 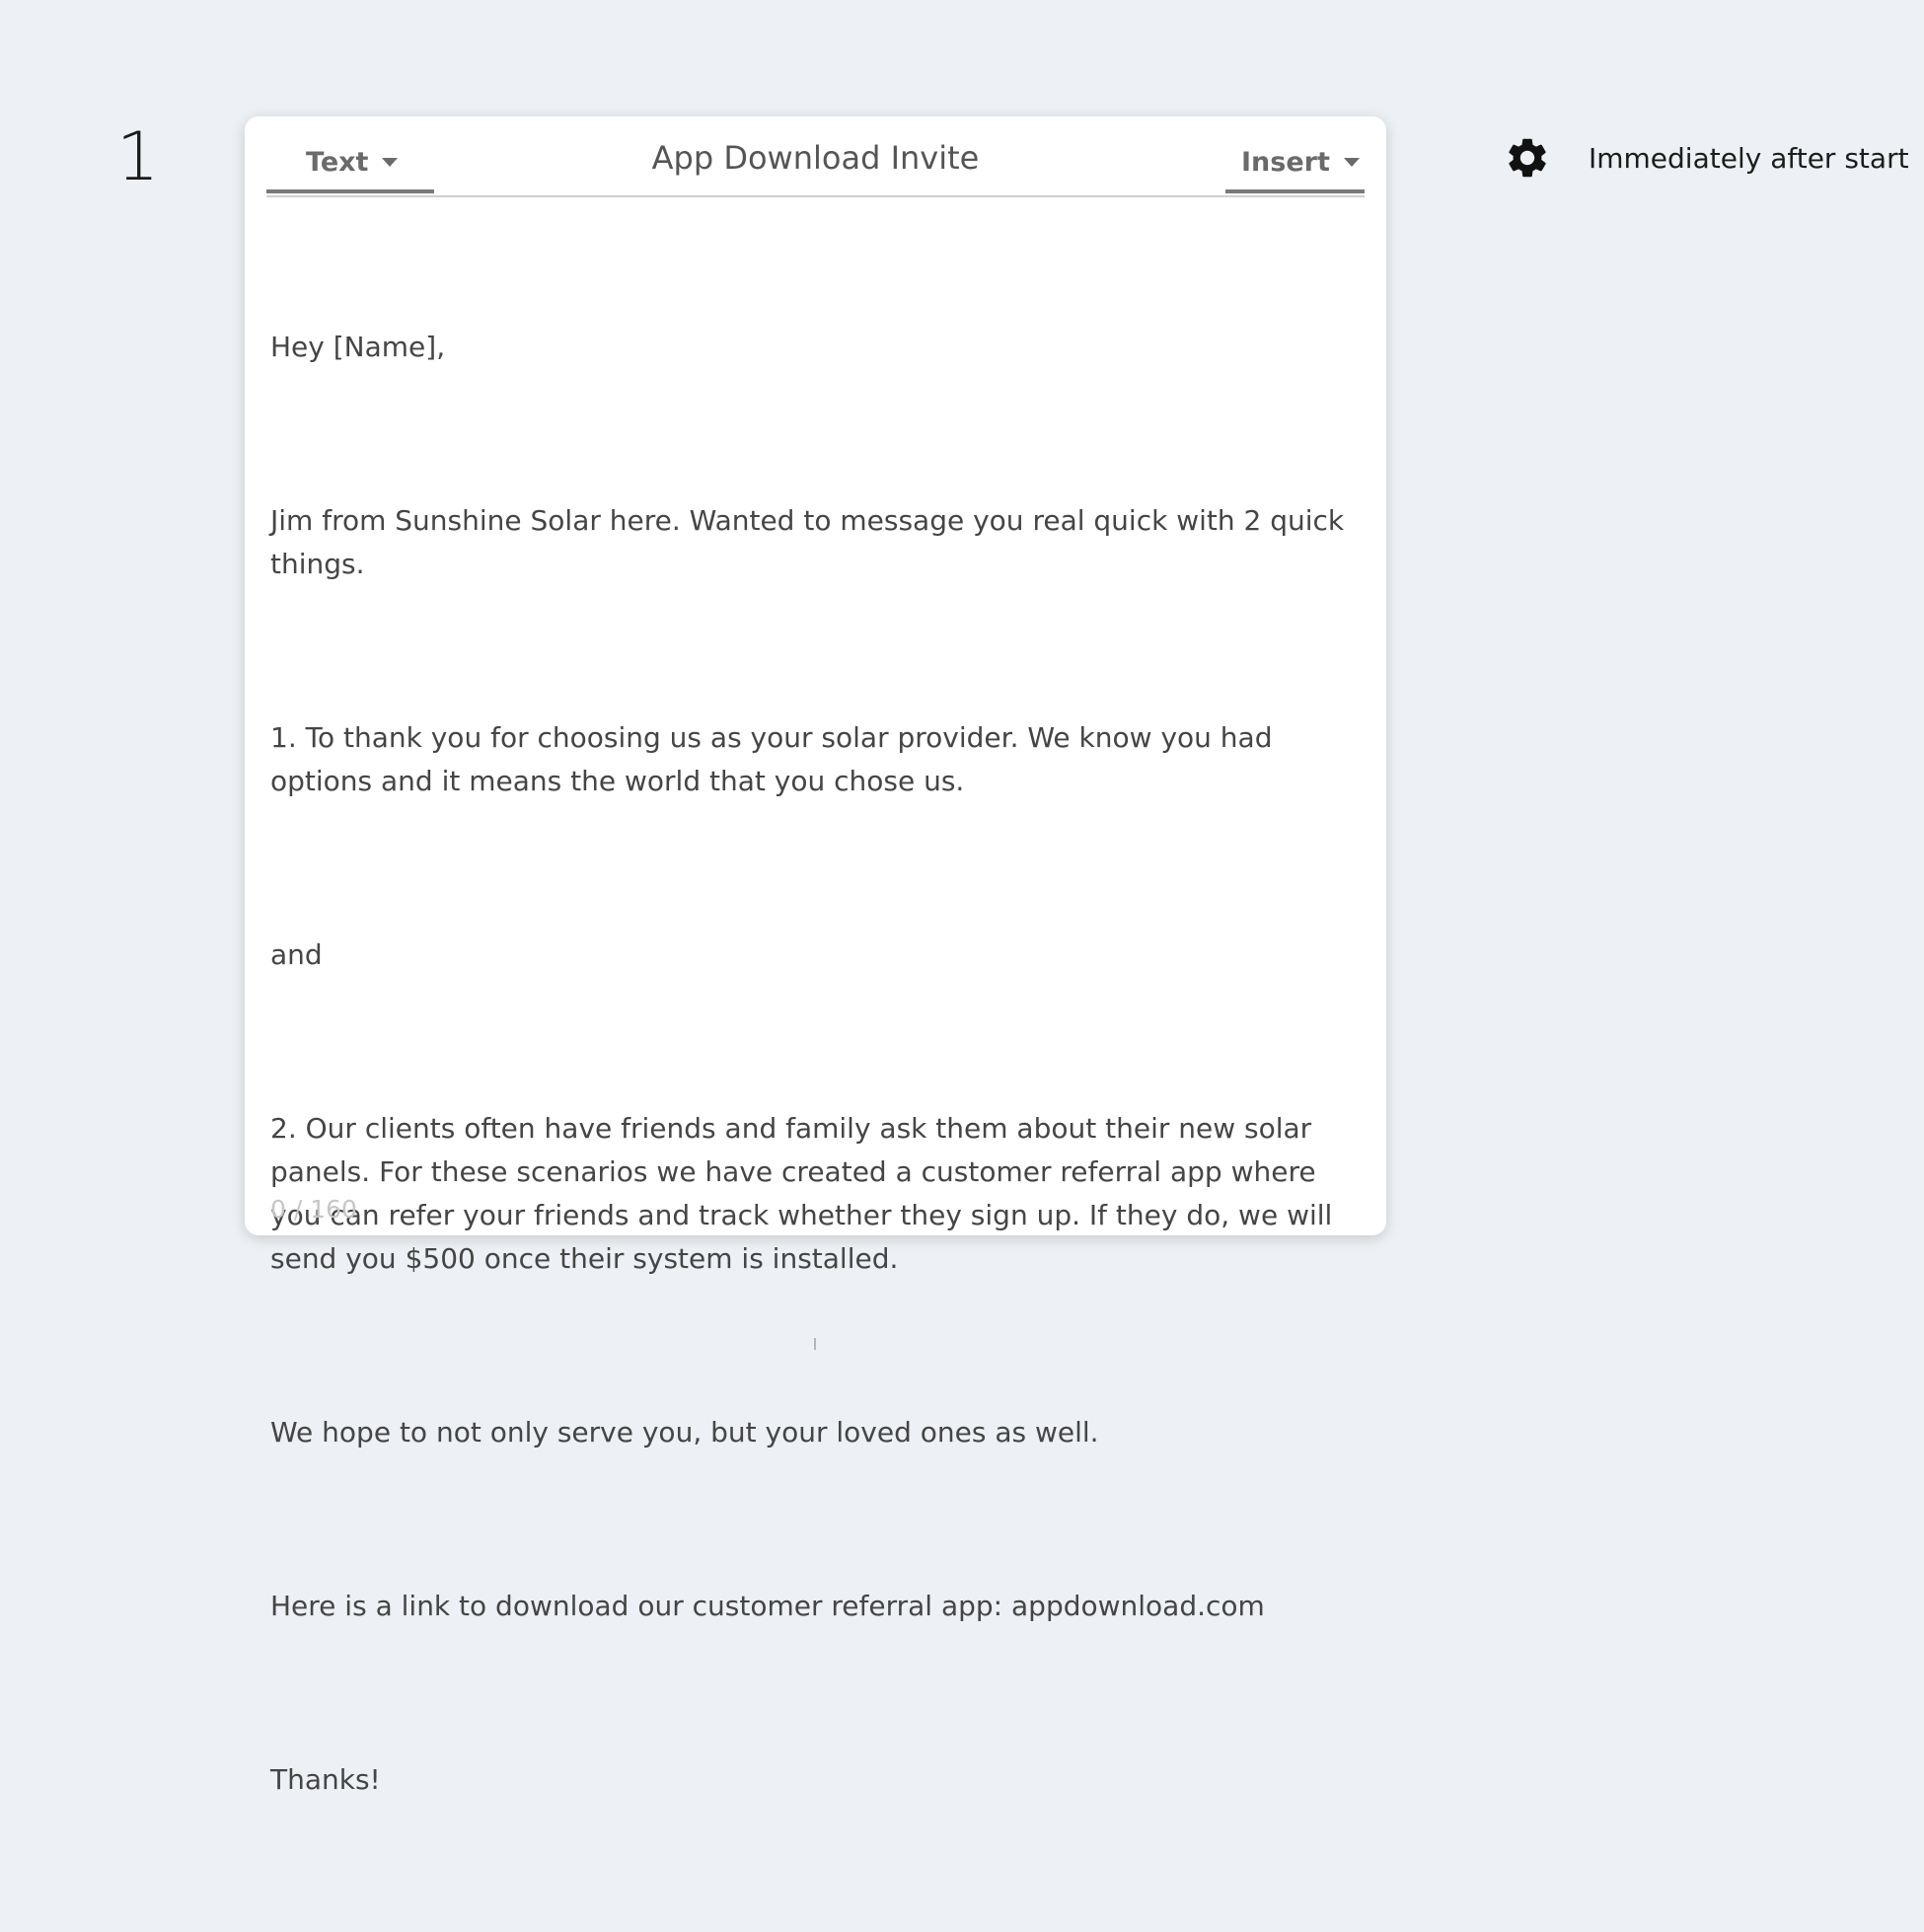 I want to click on schedule-timing-label: Immediately after start, so click(x=1749, y=158).